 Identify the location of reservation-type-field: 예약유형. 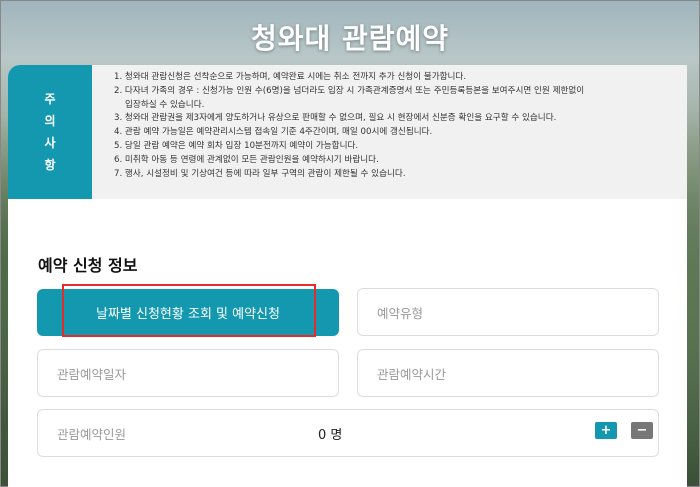
(508, 312).